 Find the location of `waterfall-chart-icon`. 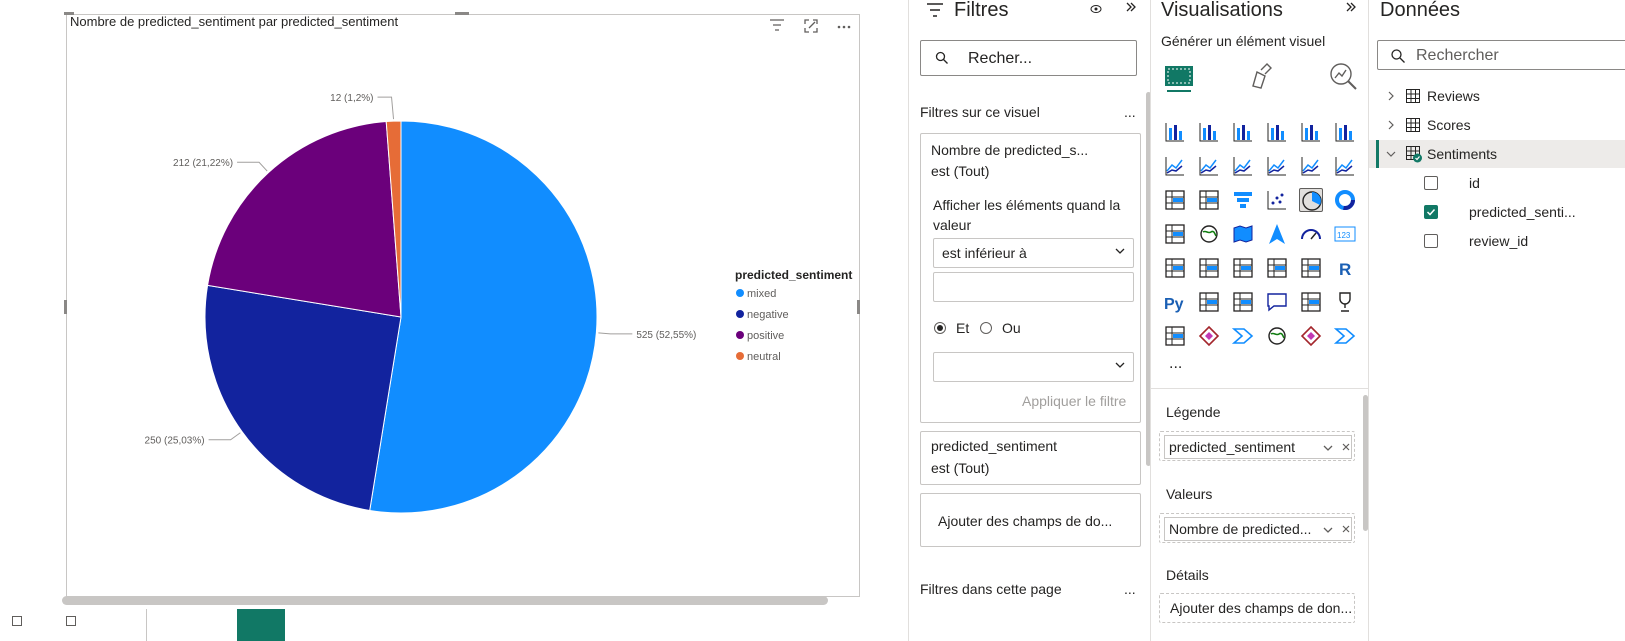

waterfall-chart-icon is located at coordinates (1209, 200).